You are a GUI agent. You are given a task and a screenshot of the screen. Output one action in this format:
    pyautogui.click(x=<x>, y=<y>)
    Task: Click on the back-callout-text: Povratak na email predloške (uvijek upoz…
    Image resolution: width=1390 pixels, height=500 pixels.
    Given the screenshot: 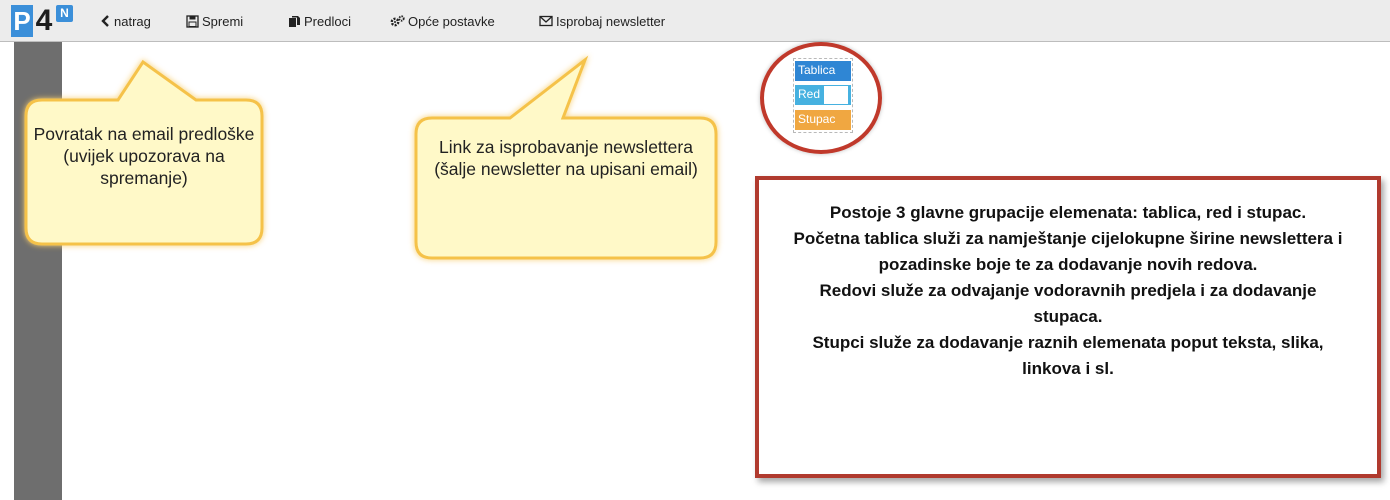 What is the action you would take?
    pyautogui.click(x=144, y=156)
    